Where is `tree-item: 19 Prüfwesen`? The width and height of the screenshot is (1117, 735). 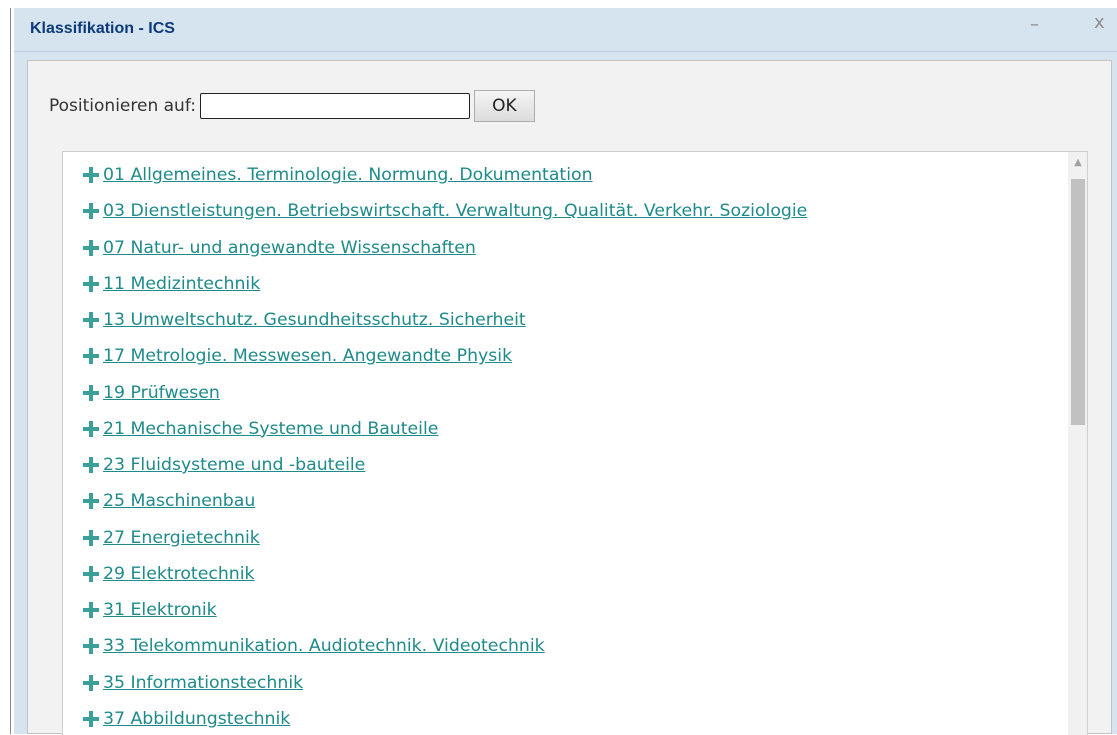 tree-item: 19 Prüfwesen is located at coordinates (151, 393).